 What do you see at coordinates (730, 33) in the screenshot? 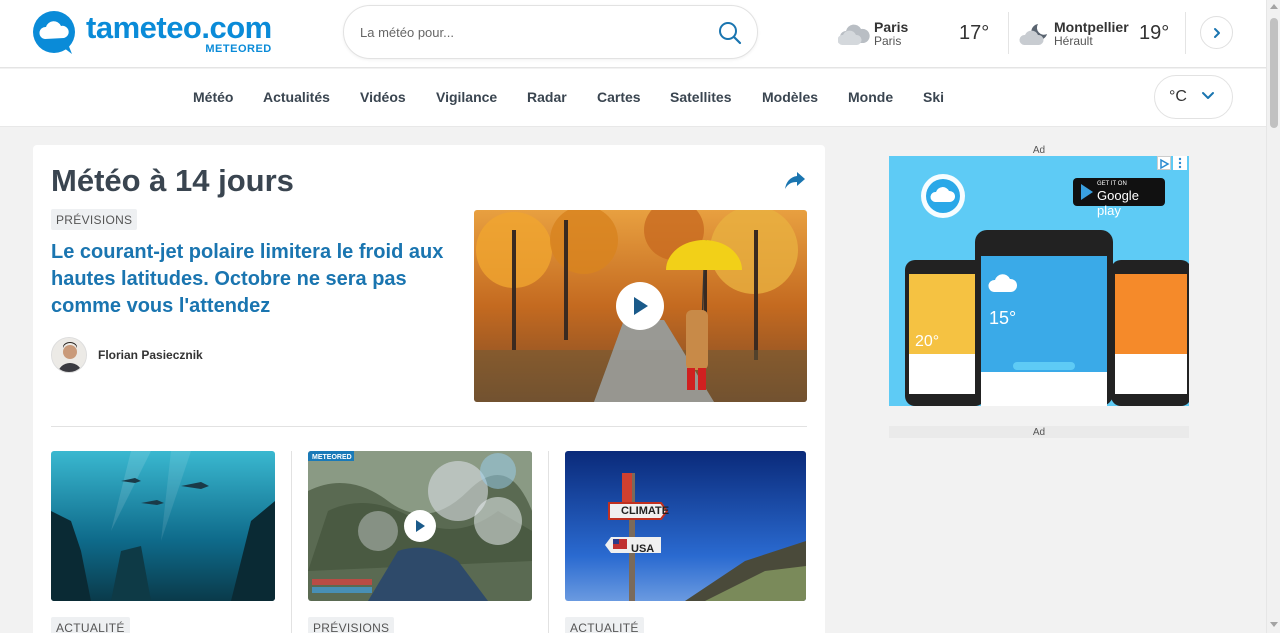
I see `search-icon` at bounding box center [730, 33].